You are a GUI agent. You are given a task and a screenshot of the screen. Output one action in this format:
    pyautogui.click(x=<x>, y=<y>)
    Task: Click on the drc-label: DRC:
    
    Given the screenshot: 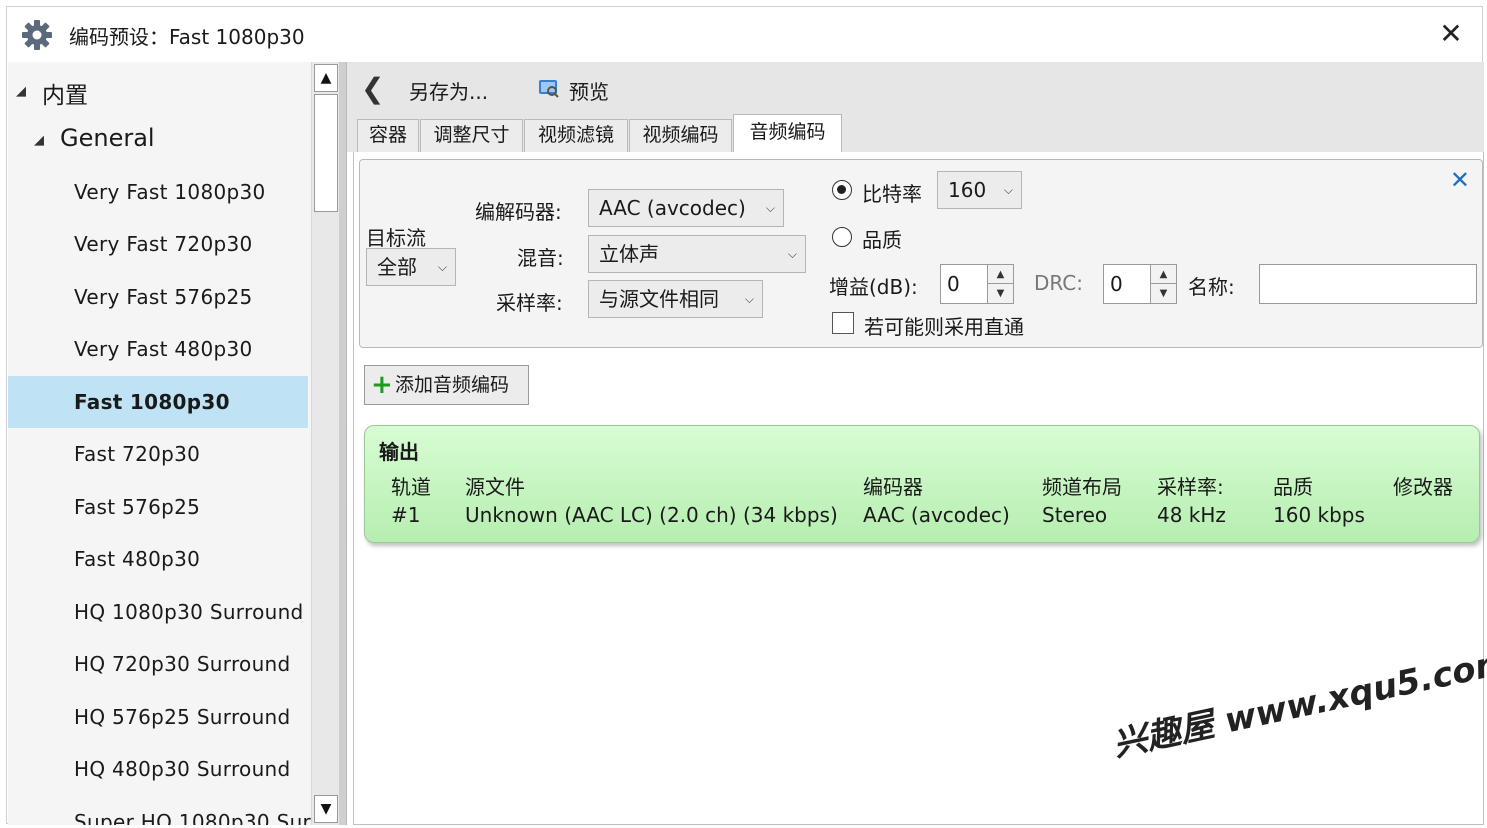 What is the action you would take?
    pyautogui.click(x=1059, y=283)
    